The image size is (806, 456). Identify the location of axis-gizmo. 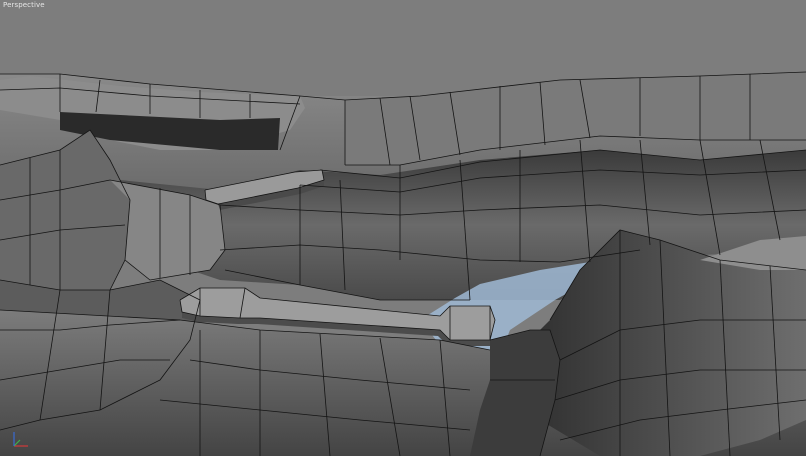
(20, 439).